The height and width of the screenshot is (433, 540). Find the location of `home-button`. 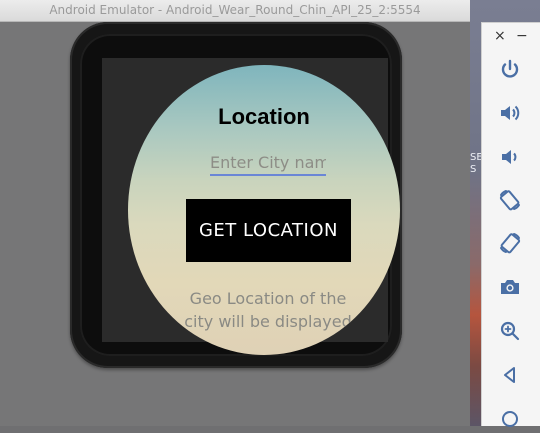

home-button is located at coordinates (510, 419).